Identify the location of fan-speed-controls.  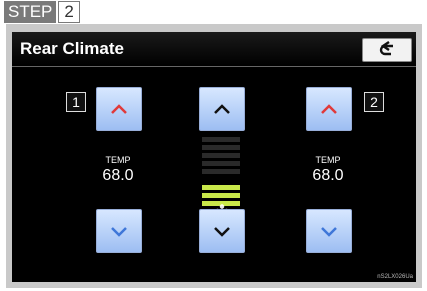
(222, 170).